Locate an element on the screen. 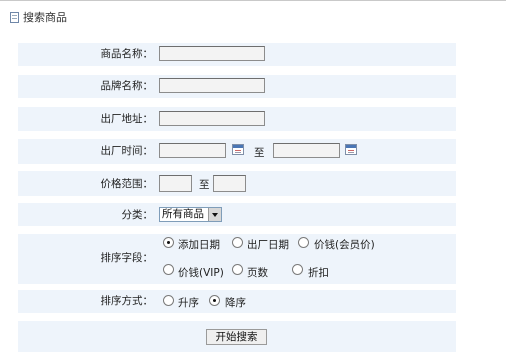  factory-address-input is located at coordinates (212, 118).